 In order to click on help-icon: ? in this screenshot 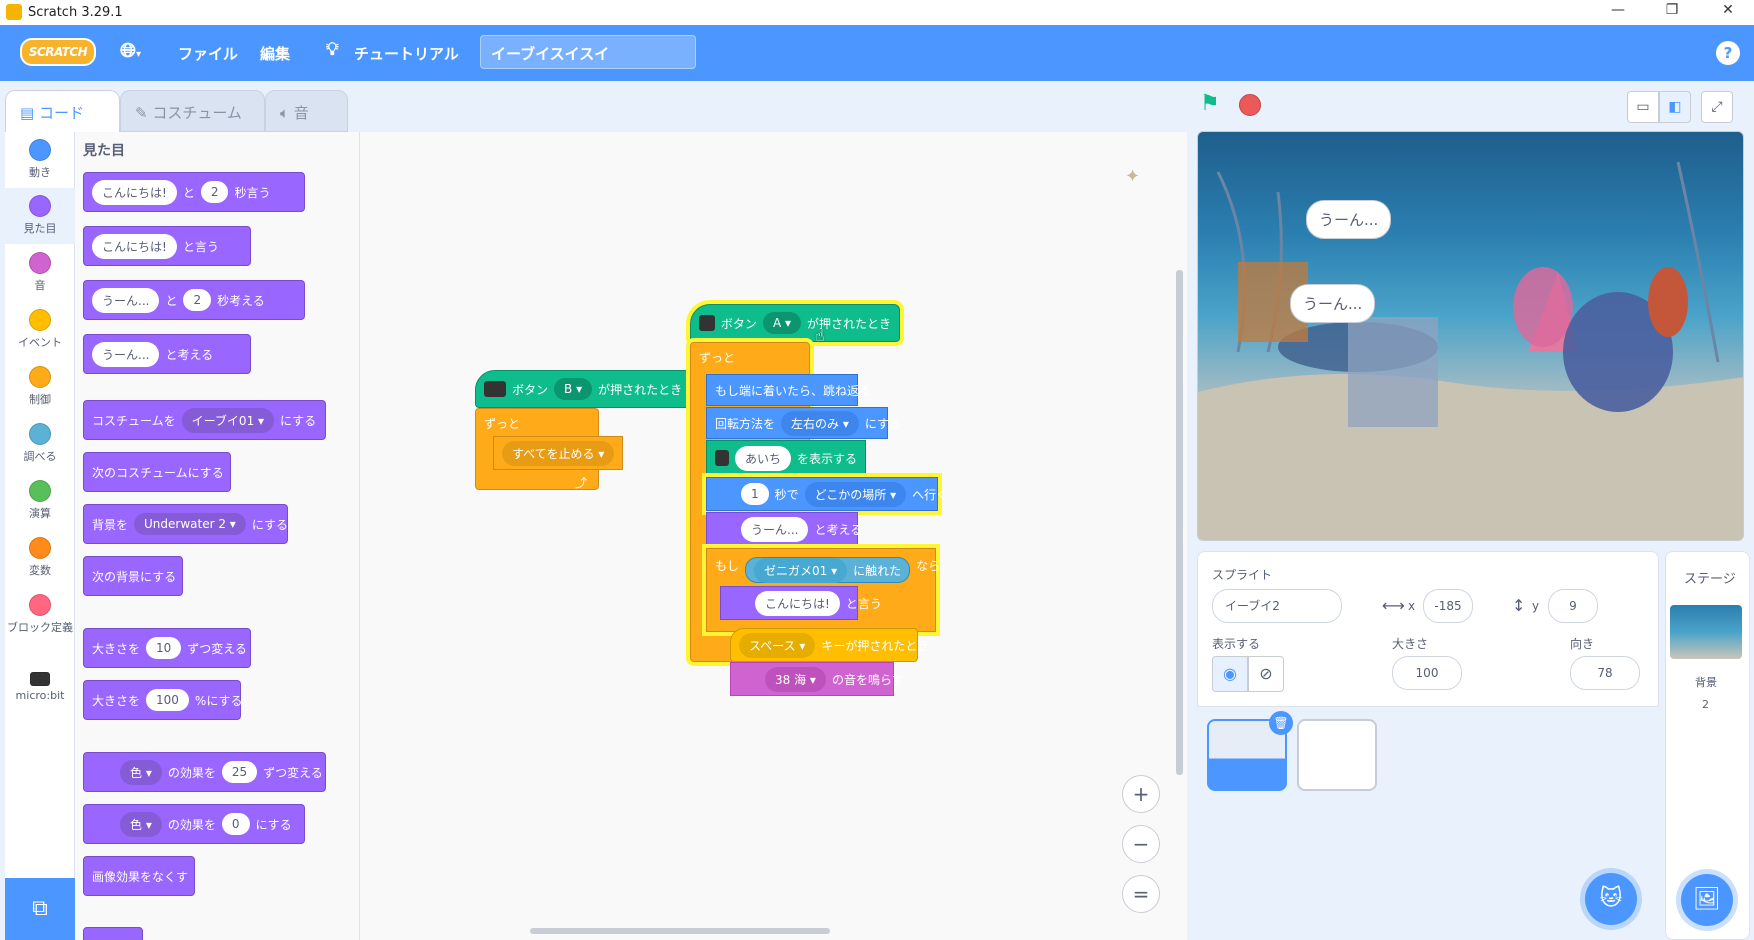, I will do `click(1728, 53)`.